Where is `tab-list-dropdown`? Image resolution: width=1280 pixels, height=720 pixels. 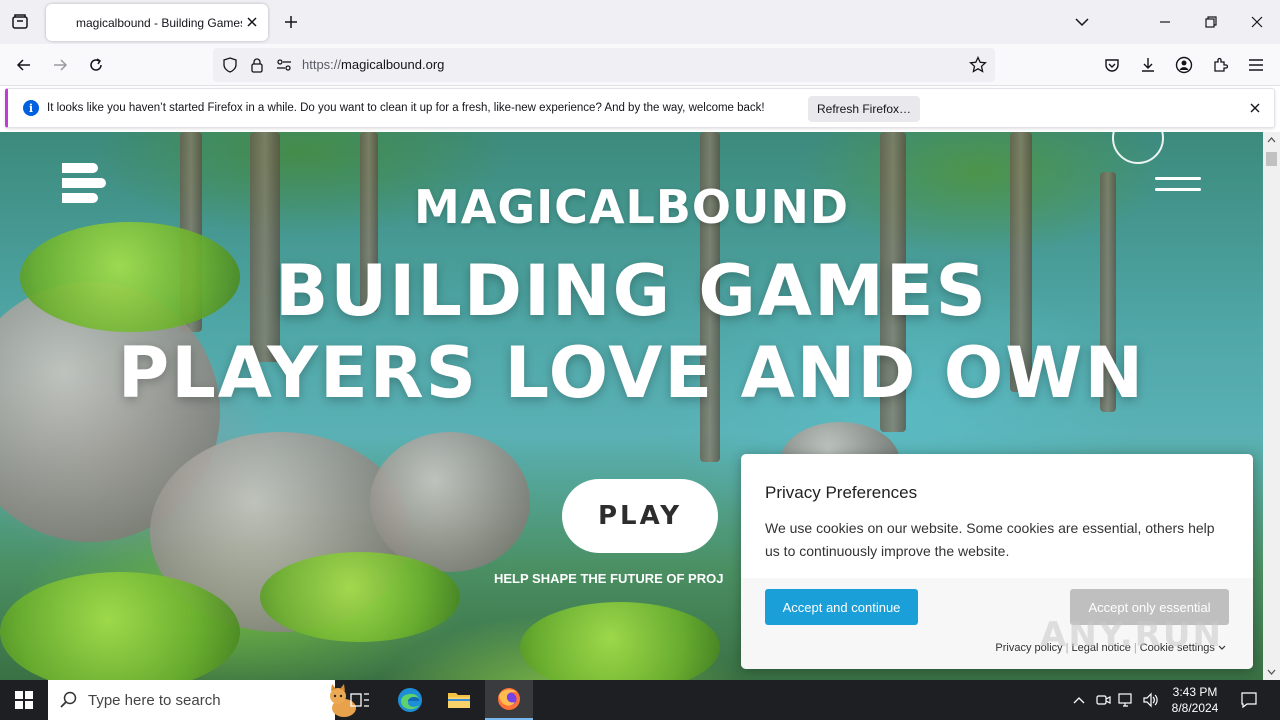
tab-list-dropdown is located at coordinates (1082, 22).